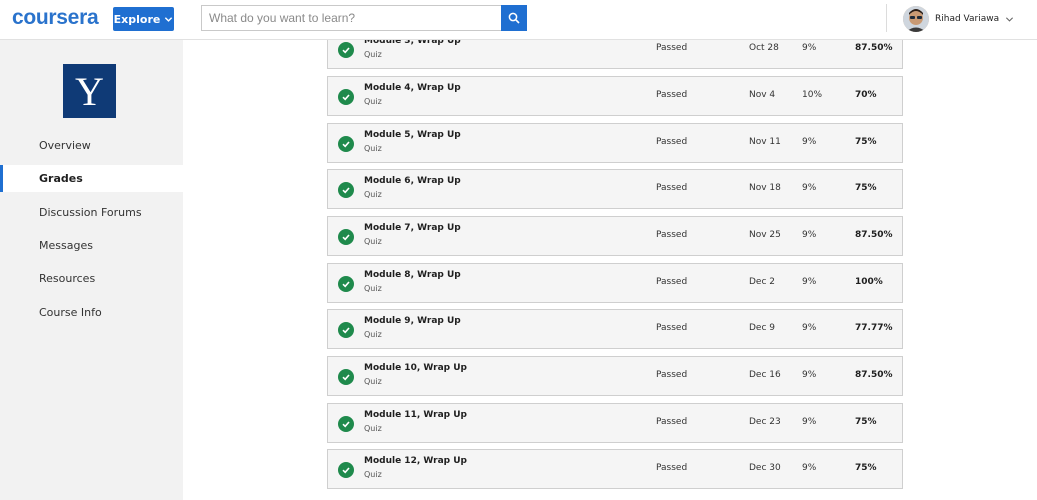 The width and height of the screenshot is (1037, 500). Describe the element at coordinates (869, 282) in the screenshot. I see `grade-value: 100%` at that location.